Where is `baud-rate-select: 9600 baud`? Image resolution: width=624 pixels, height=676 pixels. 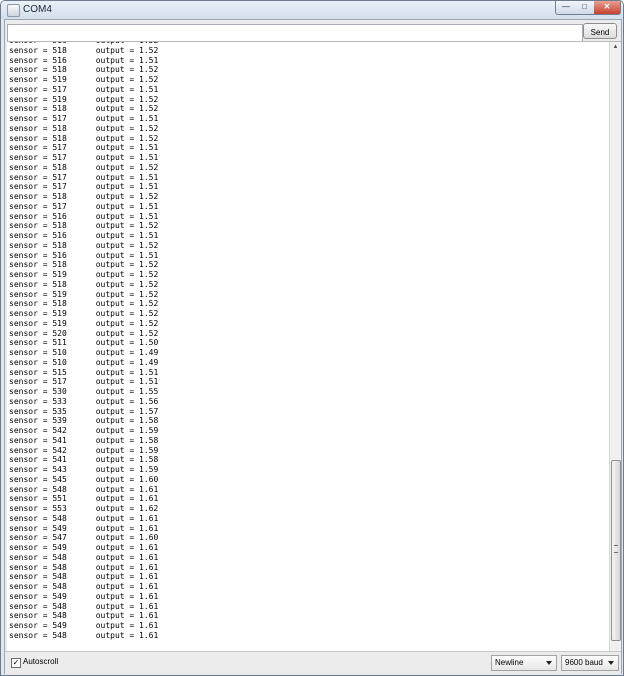
baud-rate-select: 9600 baud is located at coordinates (590, 663).